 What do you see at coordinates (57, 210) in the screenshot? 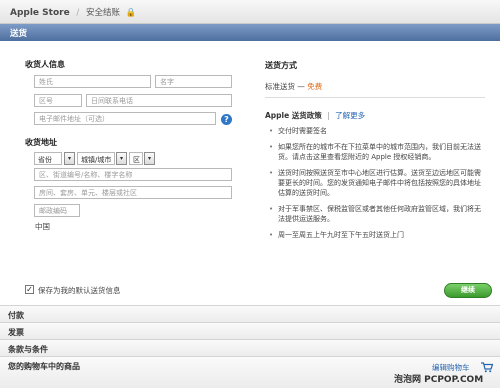
I see `postcode-input` at bounding box center [57, 210].